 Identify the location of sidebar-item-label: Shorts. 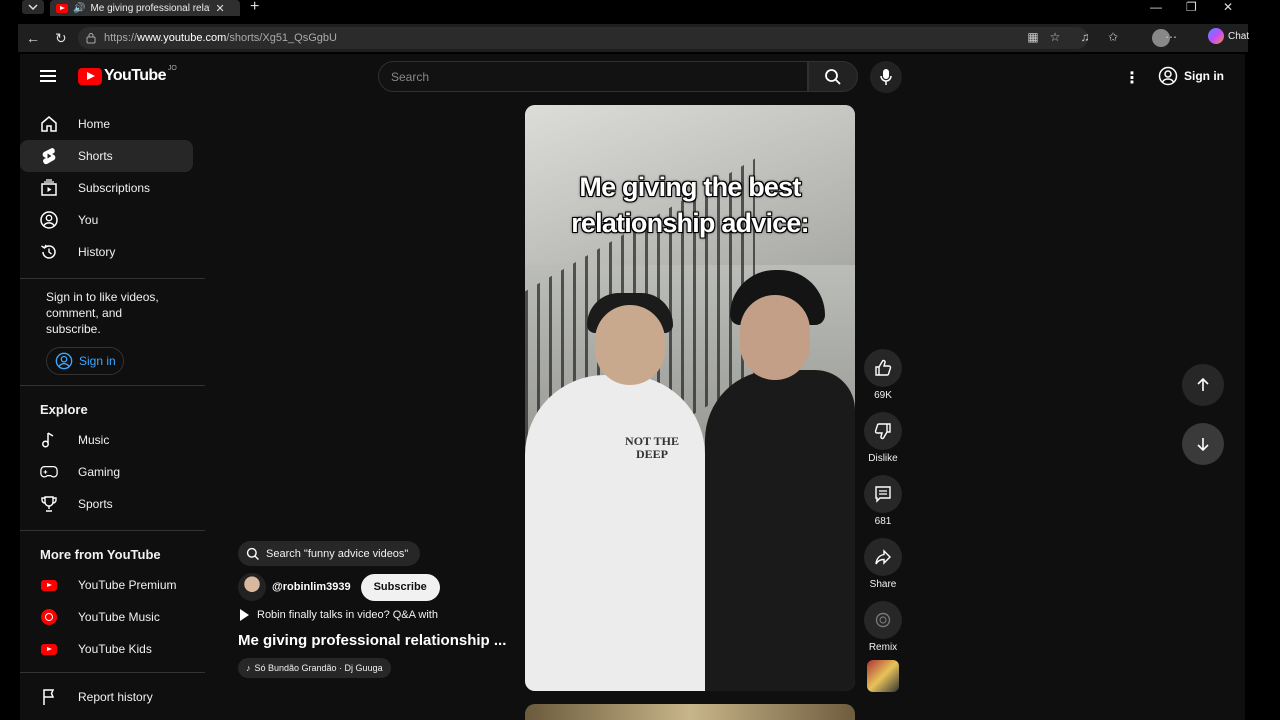
(95, 156).